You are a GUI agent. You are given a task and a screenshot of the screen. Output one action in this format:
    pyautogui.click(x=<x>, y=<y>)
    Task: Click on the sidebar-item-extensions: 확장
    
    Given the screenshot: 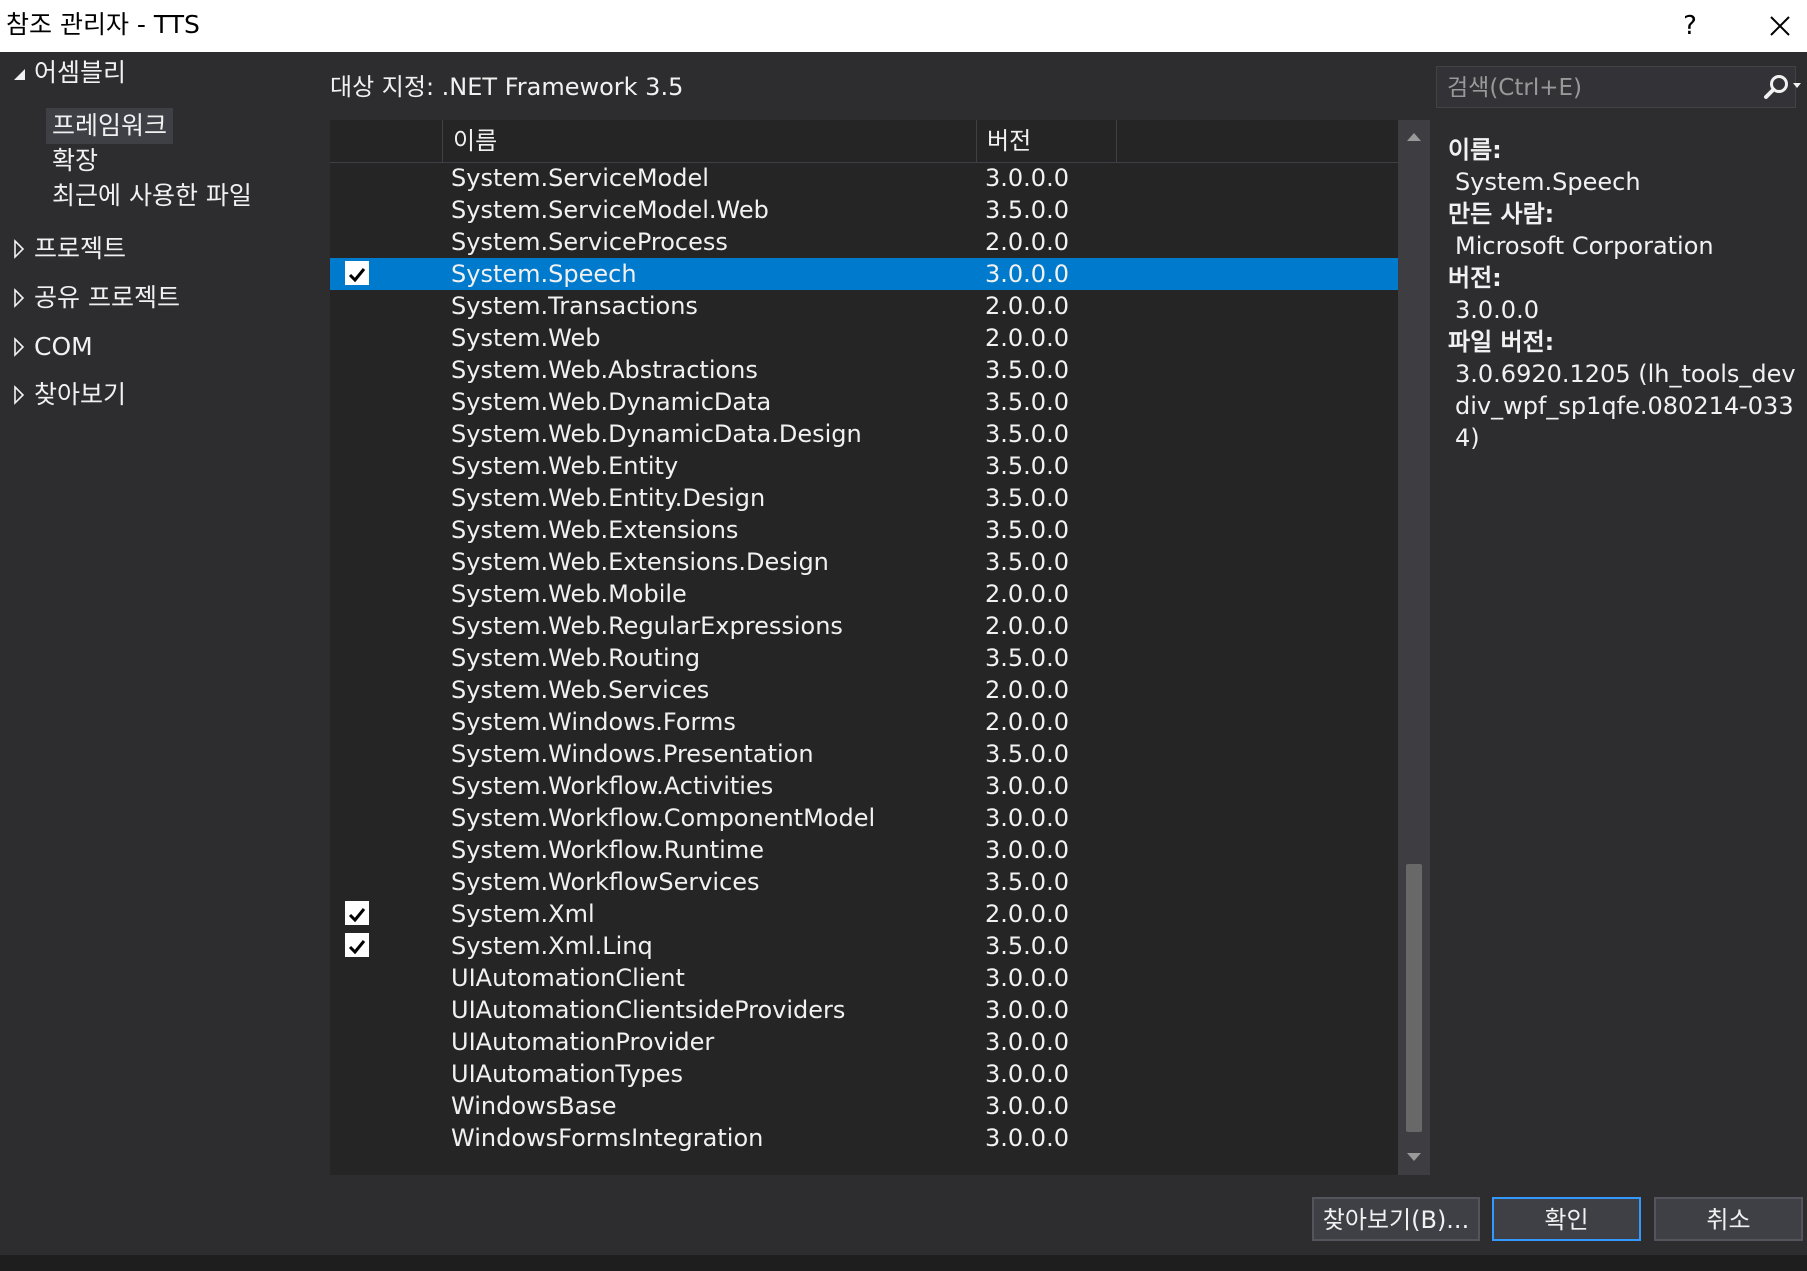 What is the action you would take?
    pyautogui.click(x=75, y=161)
    